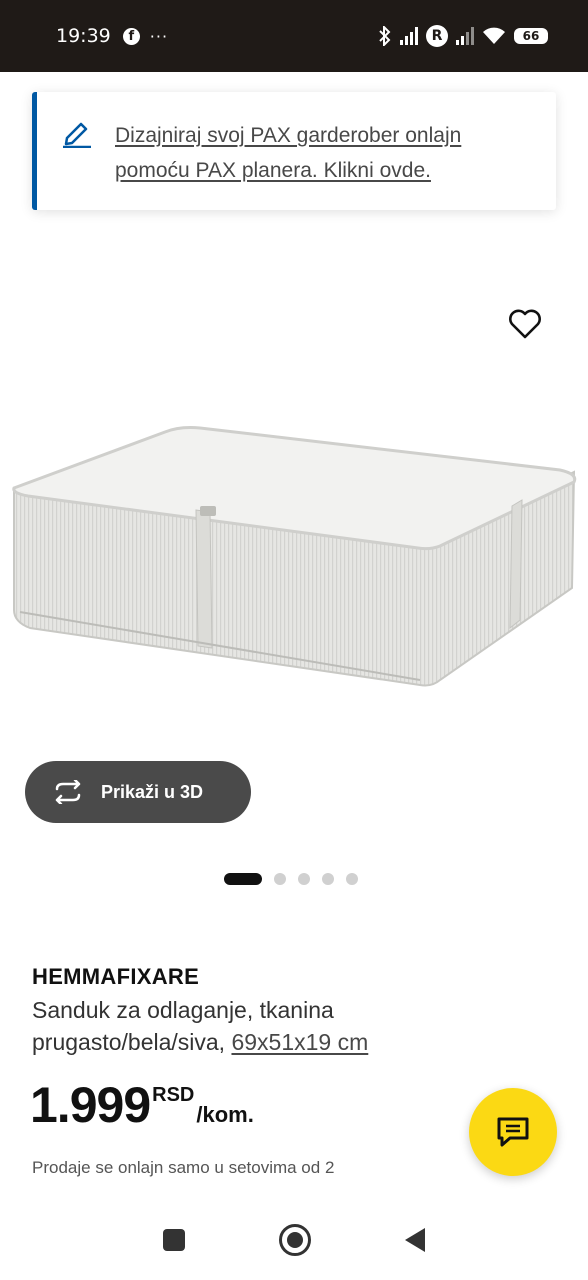 The height and width of the screenshot is (1280, 588). I want to click on status-bar: 19:39 f ··· R 66, so click(294, 36).